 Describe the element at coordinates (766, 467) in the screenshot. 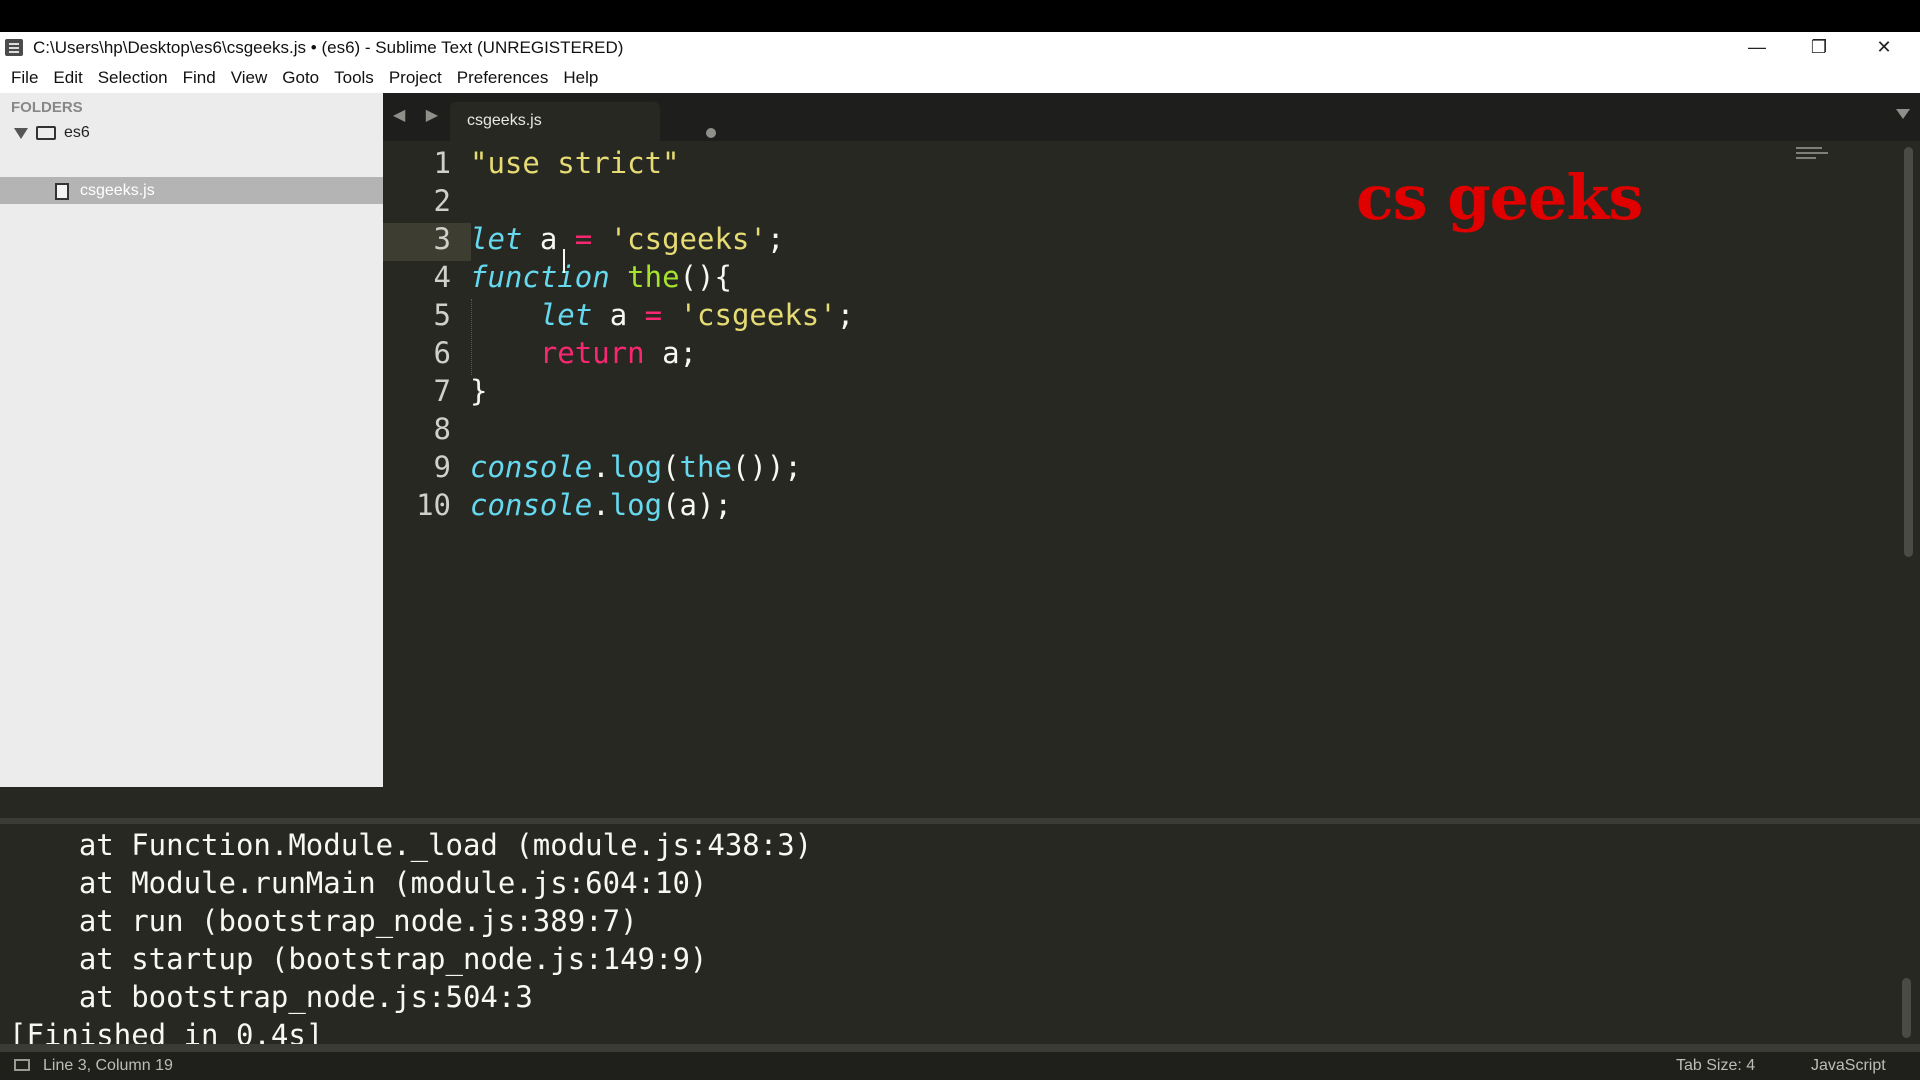

I see `code-token: ());` at that location.